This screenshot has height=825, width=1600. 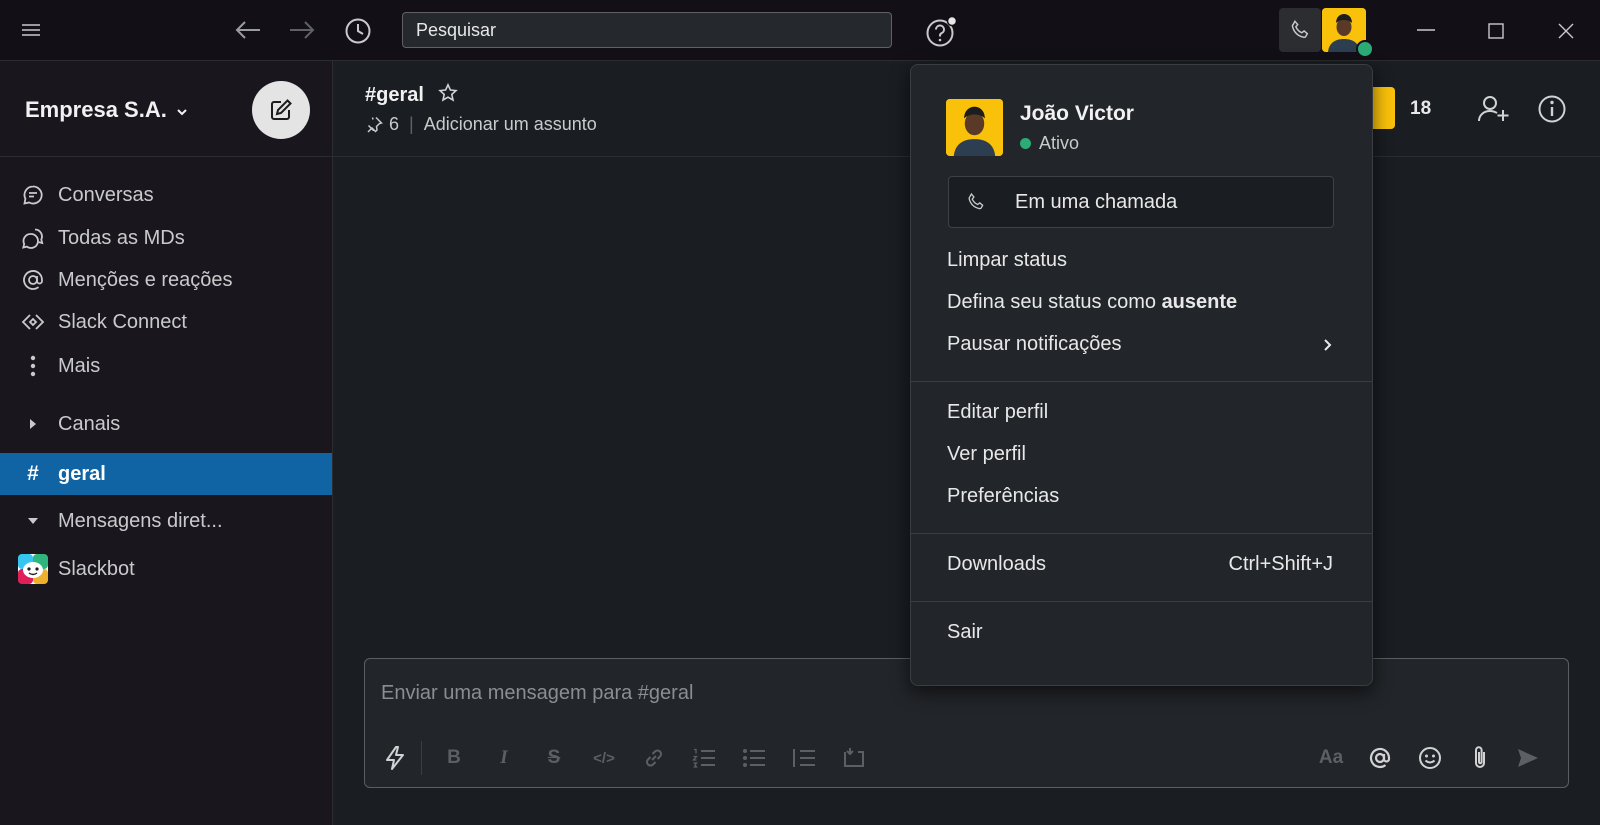 I want to click on message-input-placeholder: Enviar uma mensagem para #geral, so click(x=537, y=693).